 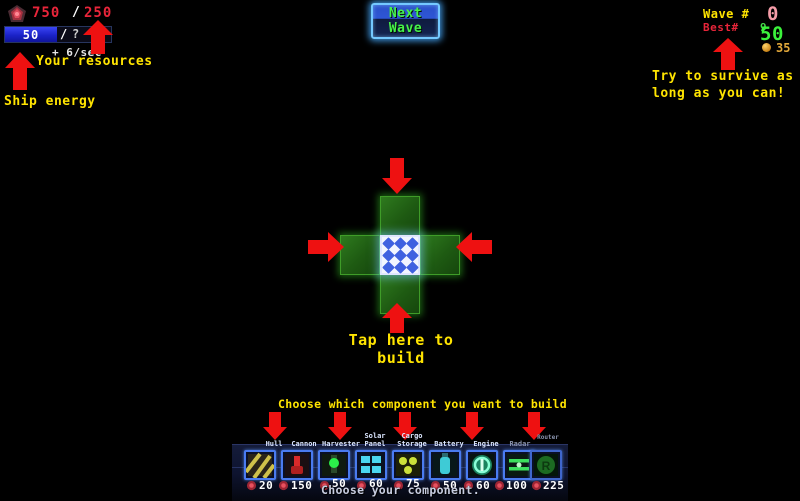 What do you see at coordinates (400, 490) in the screenshot?
I see `label-choose-your-component: Choose your component.` at bounding box center [400, 490].